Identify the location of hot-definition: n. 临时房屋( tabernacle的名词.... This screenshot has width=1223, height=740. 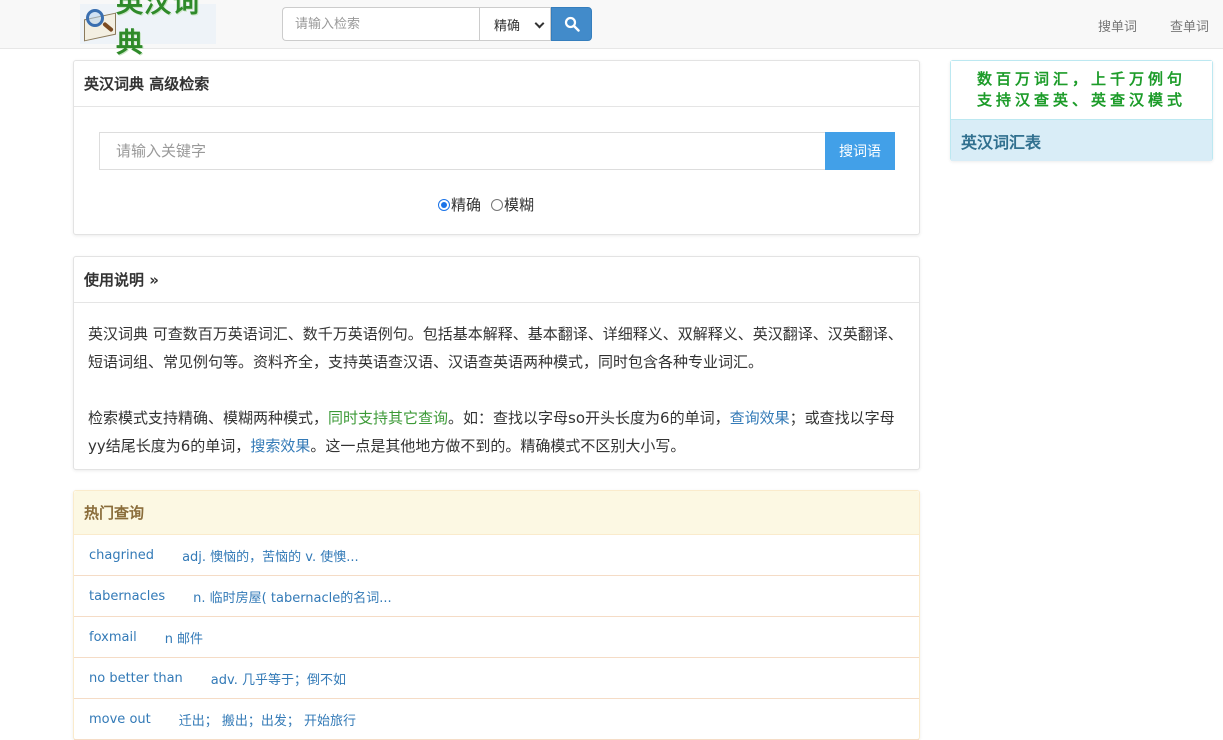
(292, 596).